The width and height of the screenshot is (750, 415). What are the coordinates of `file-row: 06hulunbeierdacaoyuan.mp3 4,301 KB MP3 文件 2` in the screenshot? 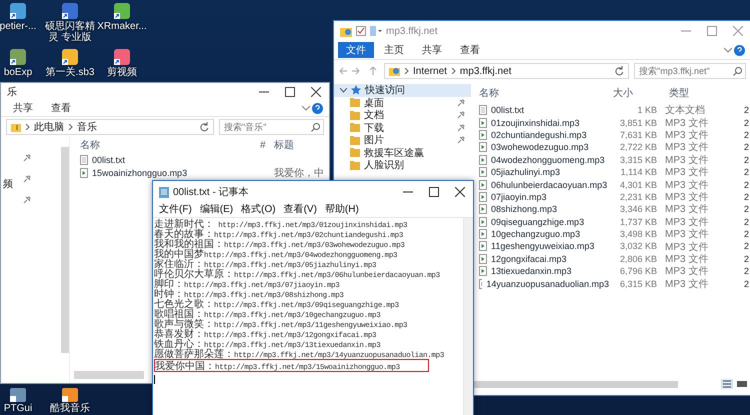 It's located at (610, 184).